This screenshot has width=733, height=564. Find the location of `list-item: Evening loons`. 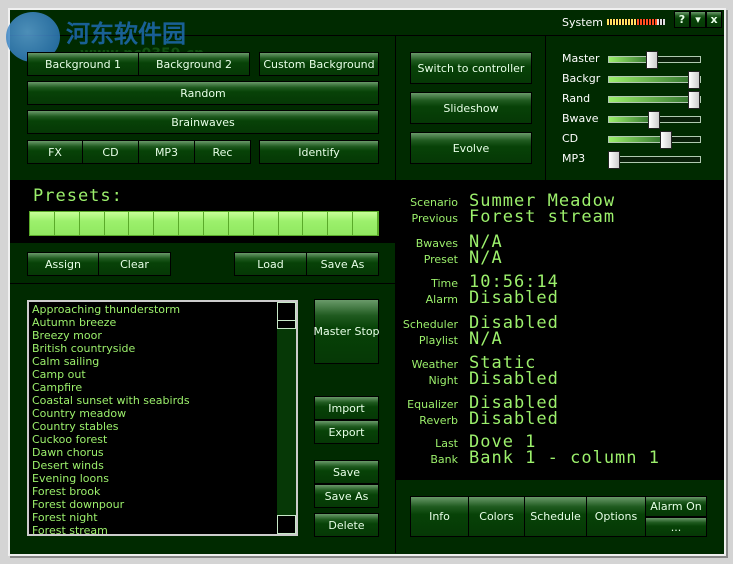

list-item: Evening loons is located at coordinates (162, 478).